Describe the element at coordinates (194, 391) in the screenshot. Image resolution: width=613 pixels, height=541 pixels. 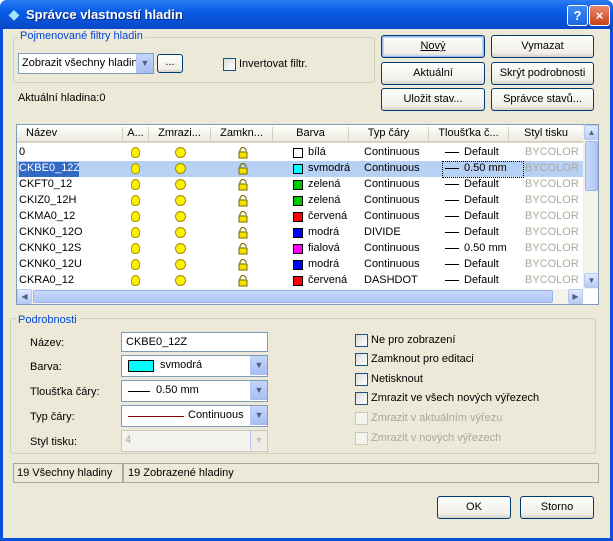
I see `lineweight-select: 0.50 mm ▼` at that location.